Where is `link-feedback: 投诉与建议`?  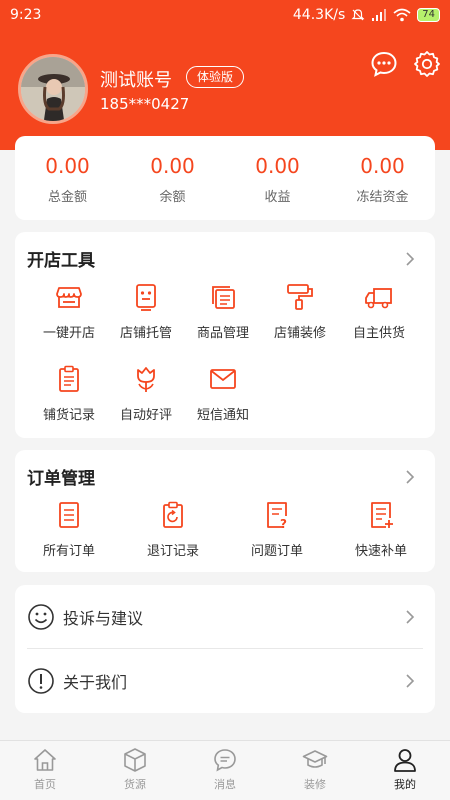
link-feedback: 投诉与建议 is located at coordinates (225, 616).